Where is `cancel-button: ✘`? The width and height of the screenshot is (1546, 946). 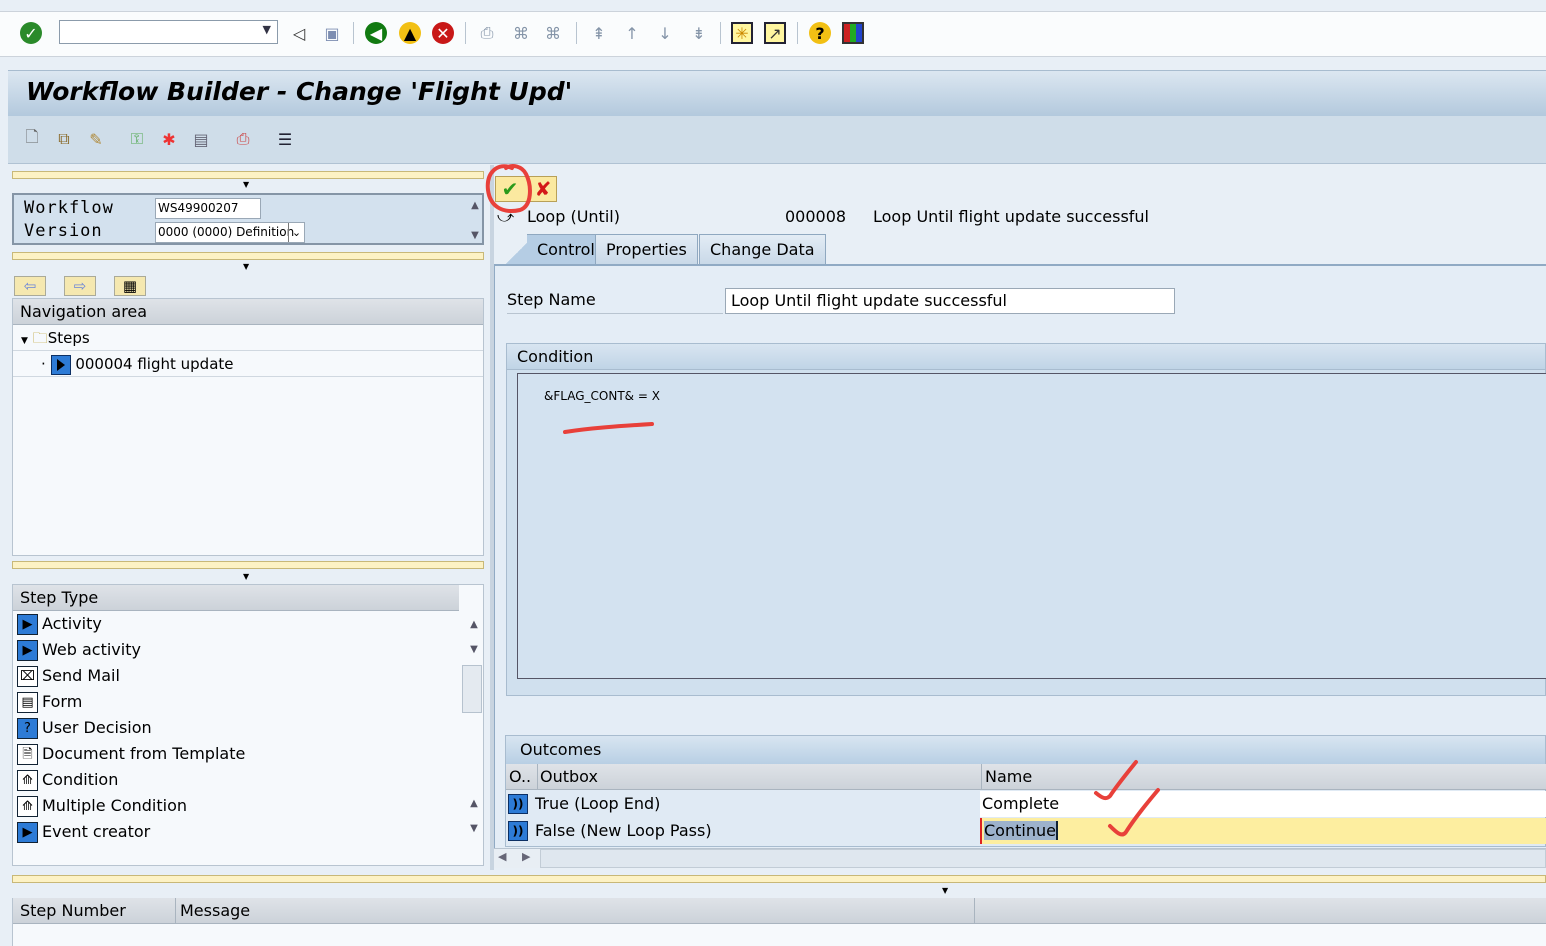 cancel-button: ✘ is located at coordinates (543, 189).